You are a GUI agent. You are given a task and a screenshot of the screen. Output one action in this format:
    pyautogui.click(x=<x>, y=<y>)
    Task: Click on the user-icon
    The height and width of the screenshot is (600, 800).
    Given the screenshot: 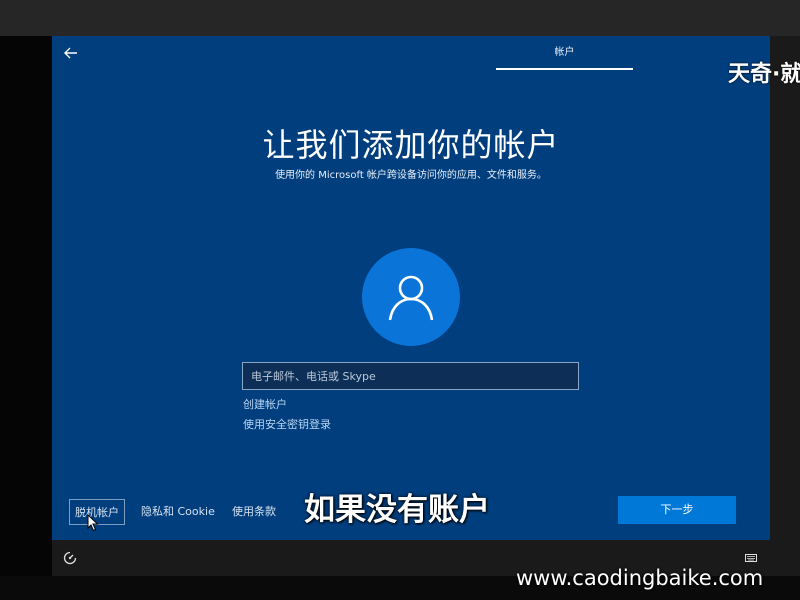 What is the action you would take?
    pyautogui.click(x=411, y=298)
    